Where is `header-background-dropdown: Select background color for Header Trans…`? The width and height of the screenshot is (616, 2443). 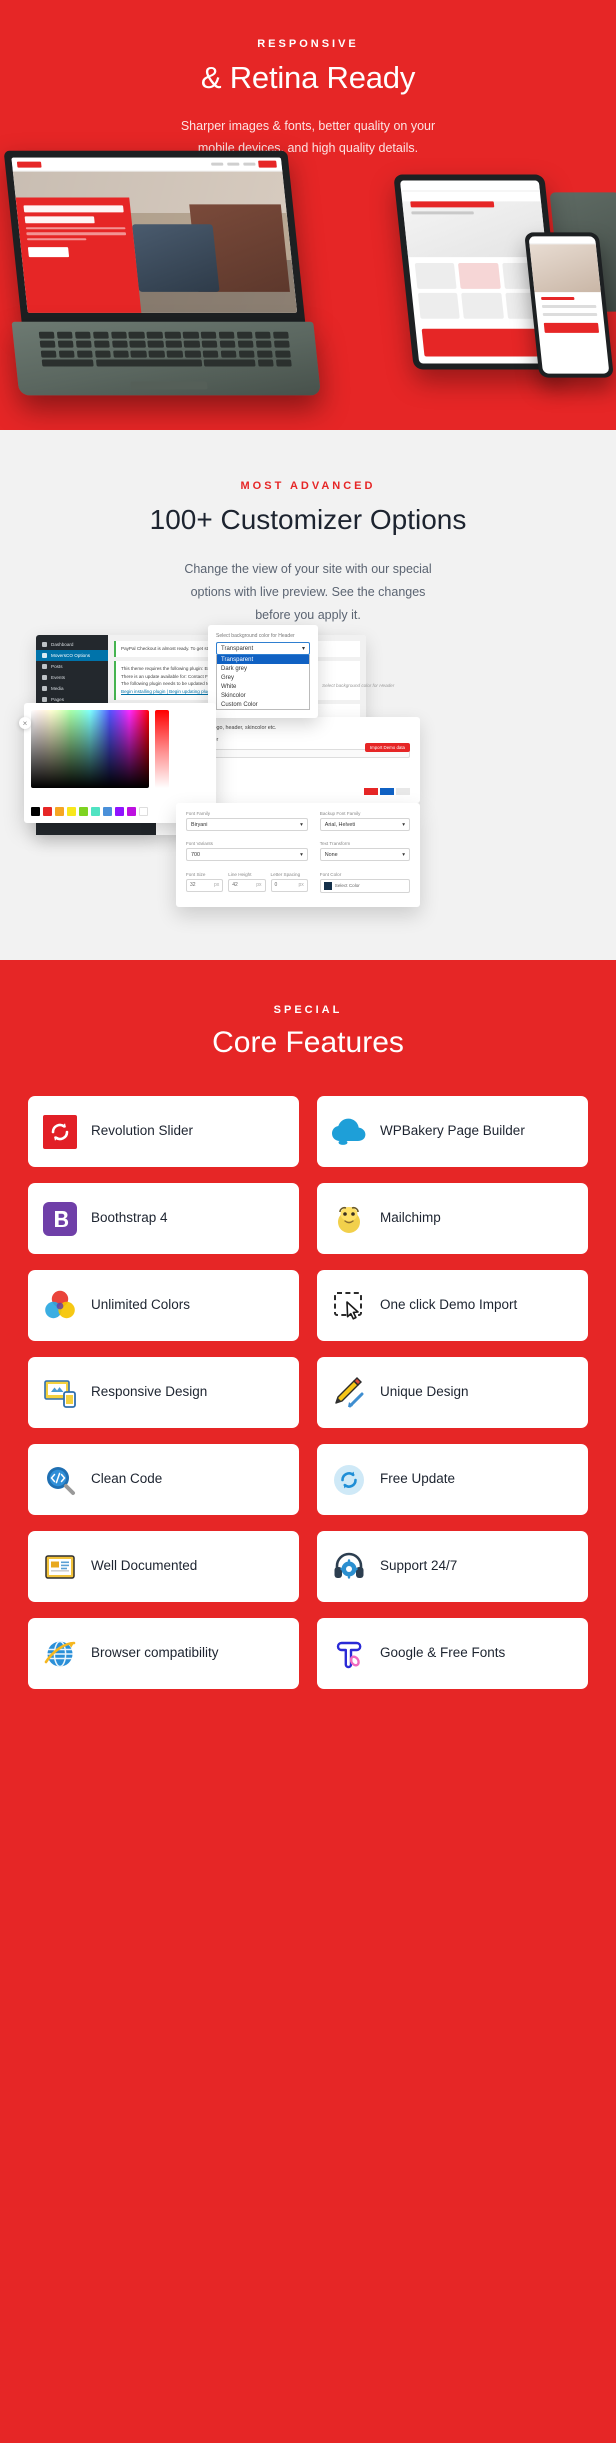 header-background-dropdown: Select background color for Header Trans… is located at coordinates (301, 671).